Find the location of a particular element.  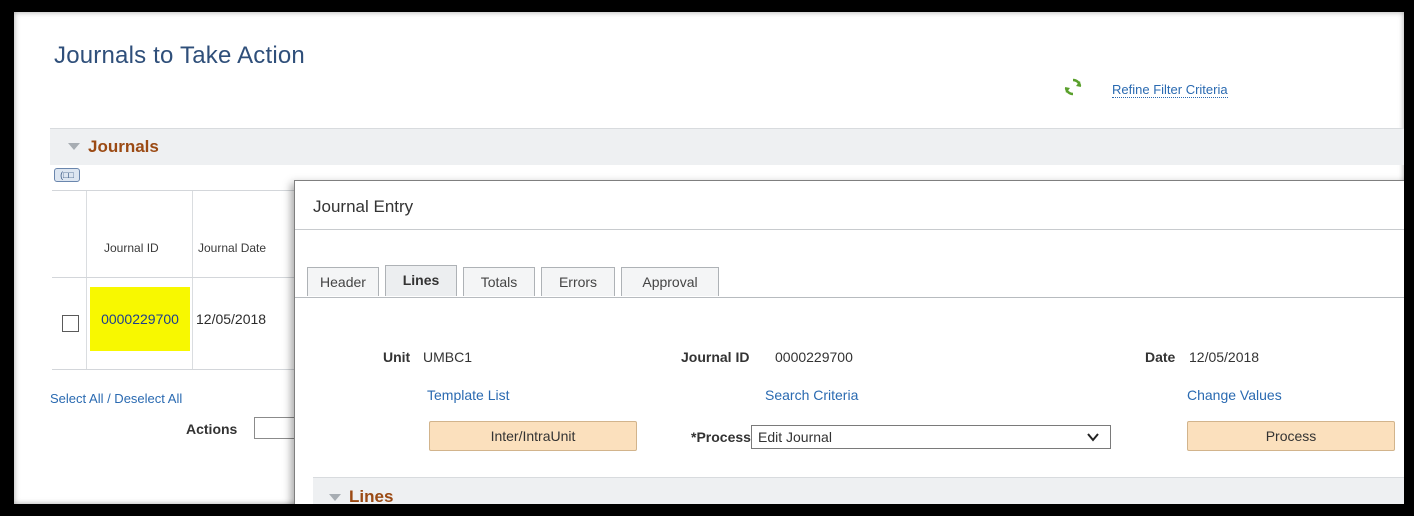

process-select-value: Edit Journal is located at coordinates (795, 437).